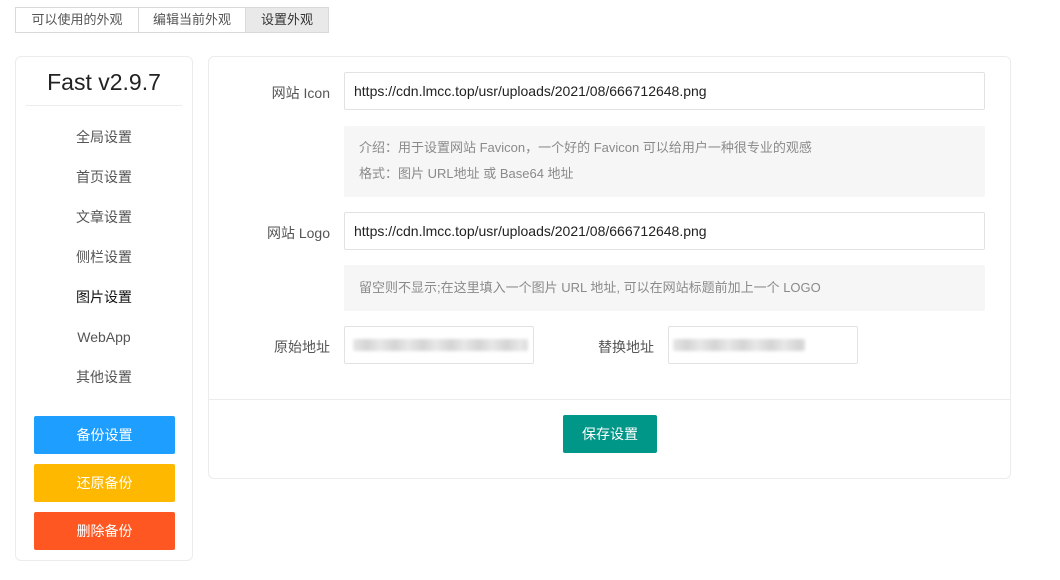  Describe the element at coordinates (104, 377) in the screenshot. I see `sidebar-item-other: 其他设置` at that location.